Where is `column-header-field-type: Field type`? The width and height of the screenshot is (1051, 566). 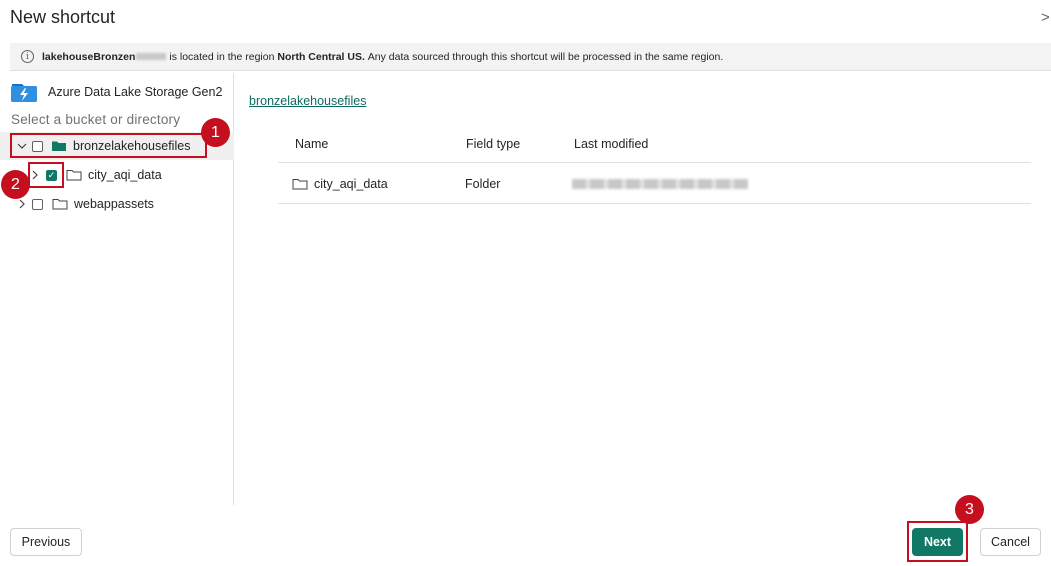 column-header-field-type: Field type is located at coordinates (493, 143).